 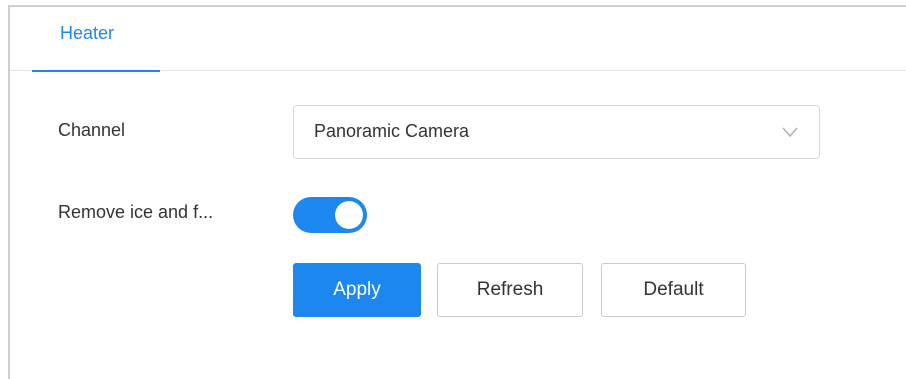 What do you see at coordinates (349, 215) in the screenshot?
I see `toggle-knob` at bounding box center [349, 215].